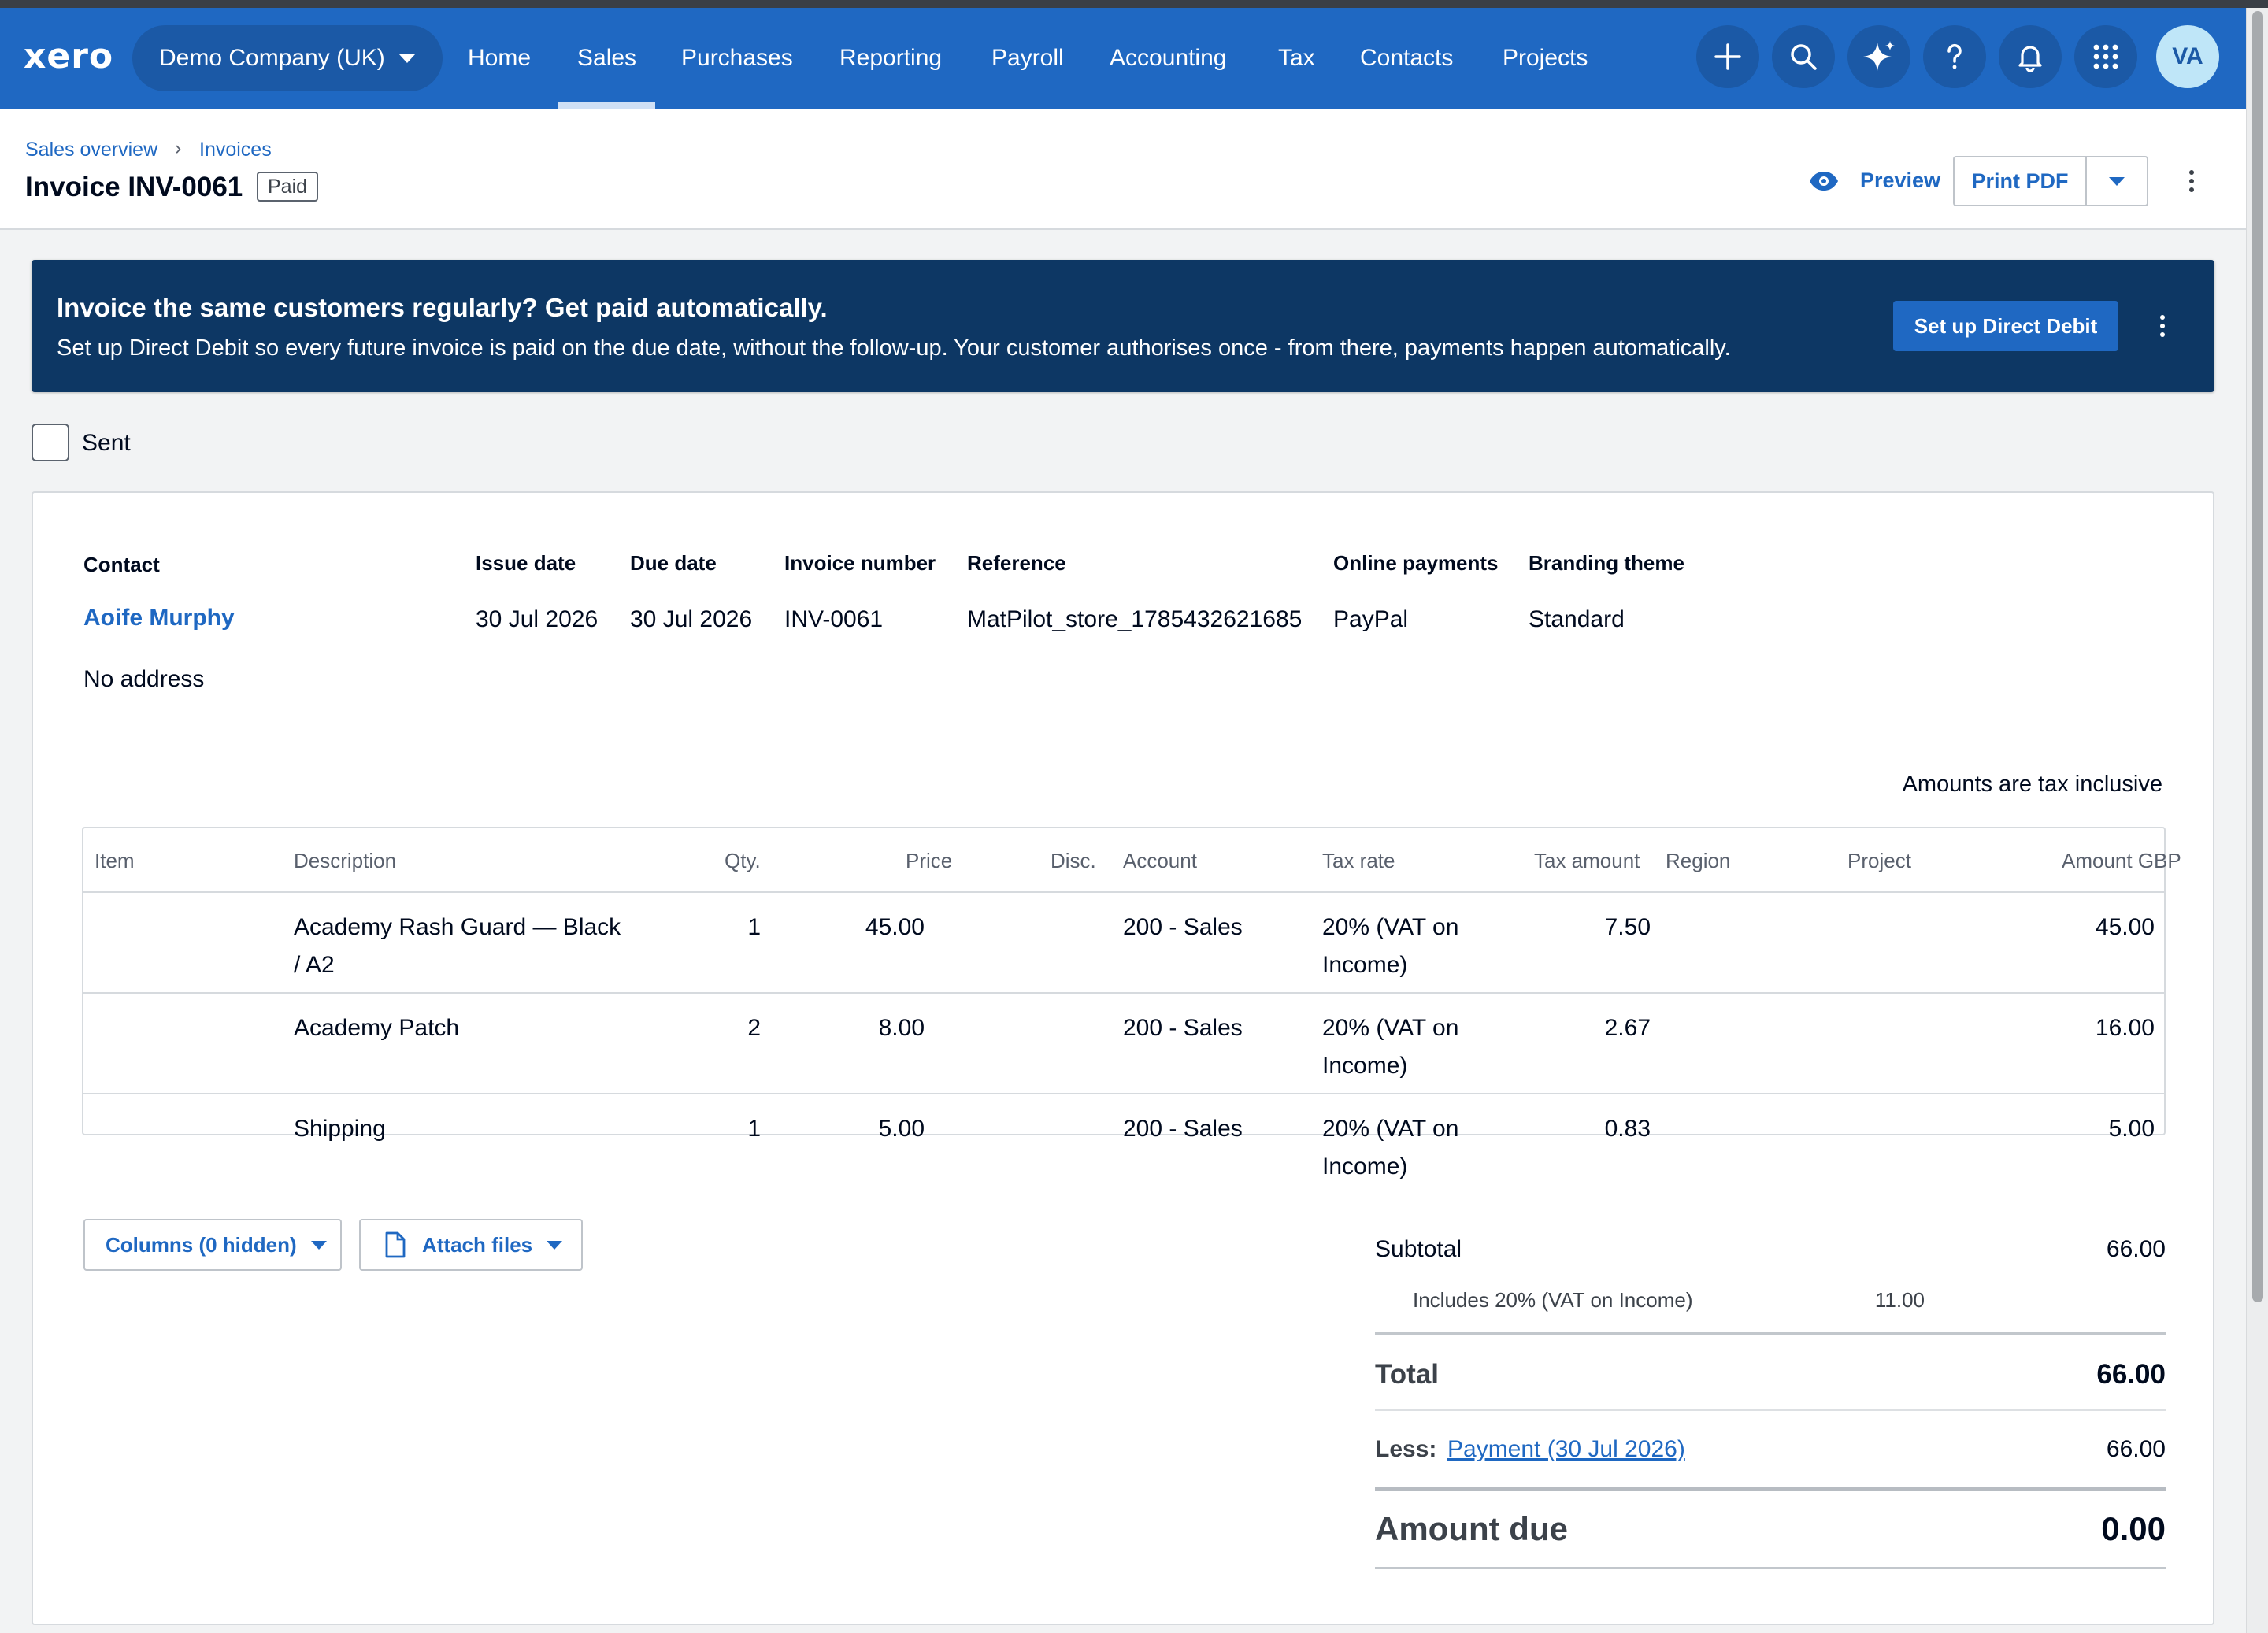 This screenshot has height=1633, width=2268. I want to click on nav-contacts: Contacts, so click(1406, 58).